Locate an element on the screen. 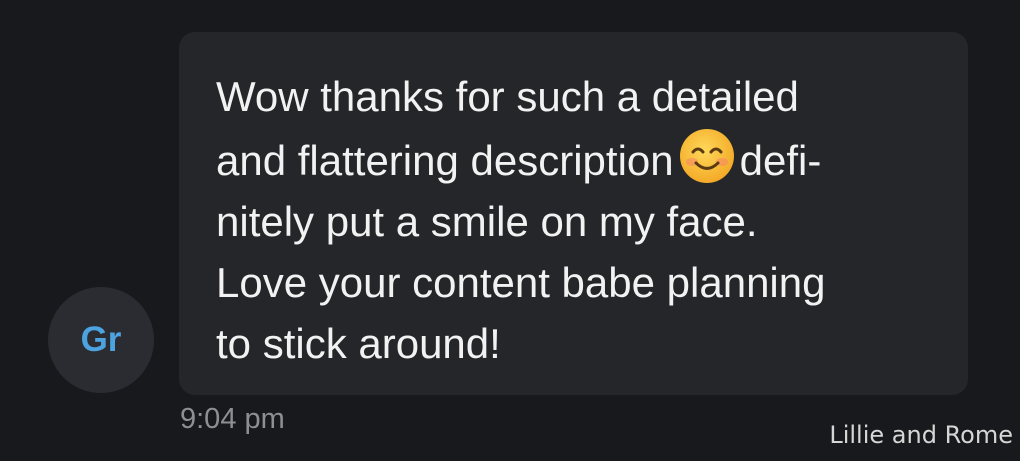  watermark: Lillie and Rome is located at coordinates (921, 435).